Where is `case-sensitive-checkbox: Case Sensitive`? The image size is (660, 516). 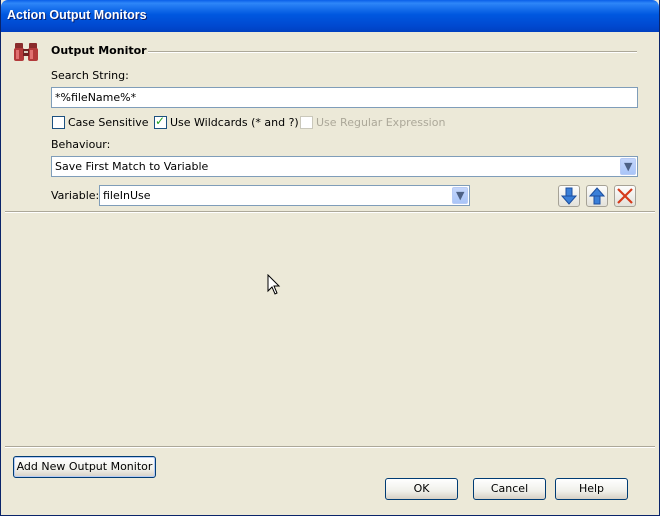 case-sensitive-checkbox: Case Sensitive is located at coordinates (100, 122).